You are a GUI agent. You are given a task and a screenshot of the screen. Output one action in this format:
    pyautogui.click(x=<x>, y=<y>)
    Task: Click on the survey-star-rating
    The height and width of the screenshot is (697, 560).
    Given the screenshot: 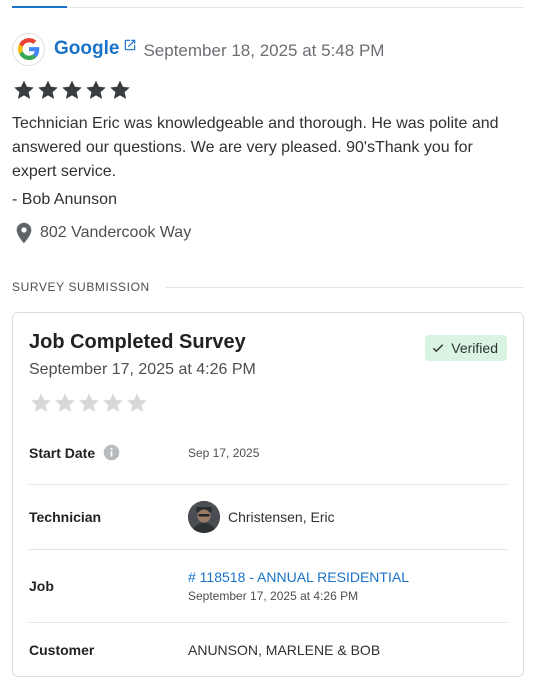 What is the action you would take?
    pyautogui.click(x=89, y=403)
    